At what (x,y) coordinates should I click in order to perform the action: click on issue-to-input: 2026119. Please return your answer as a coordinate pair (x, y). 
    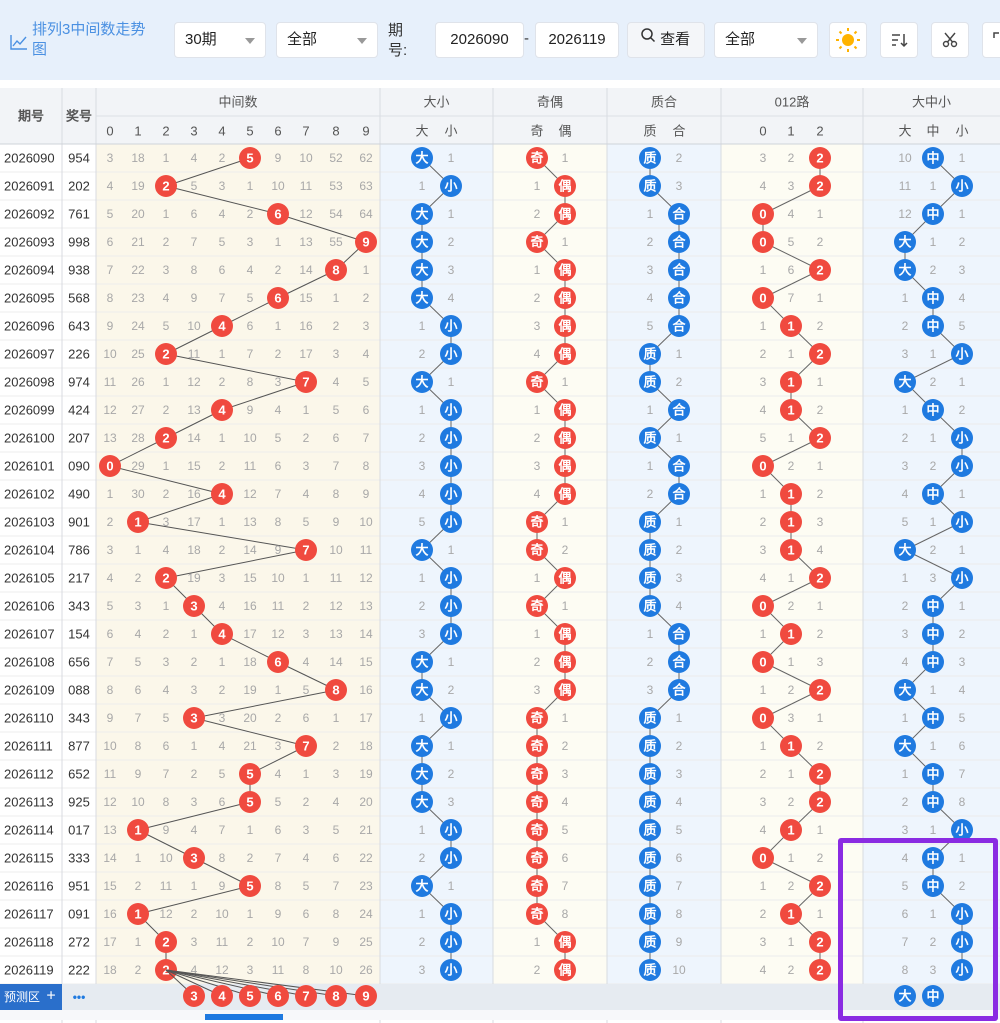
    Looking at the image, I should click on (577, 40).